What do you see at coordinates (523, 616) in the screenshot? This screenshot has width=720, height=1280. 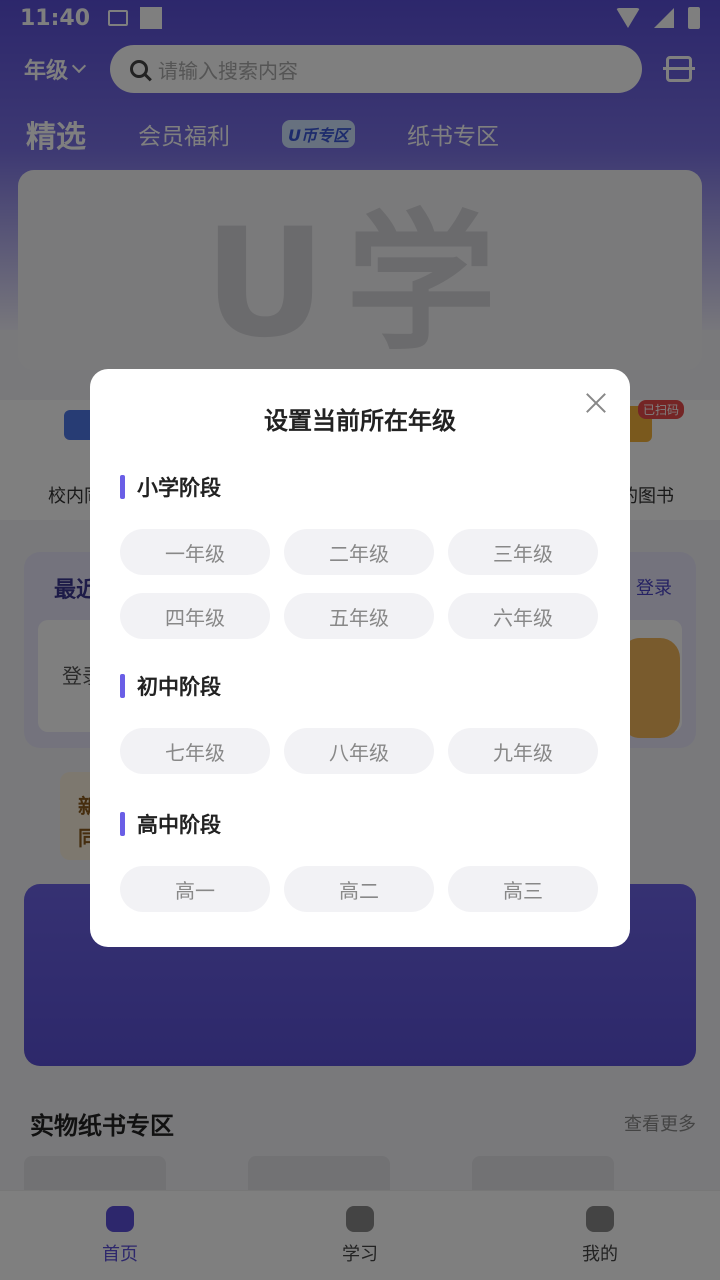 I see `grade-option: 六年级` at bounding box center [523, 616].